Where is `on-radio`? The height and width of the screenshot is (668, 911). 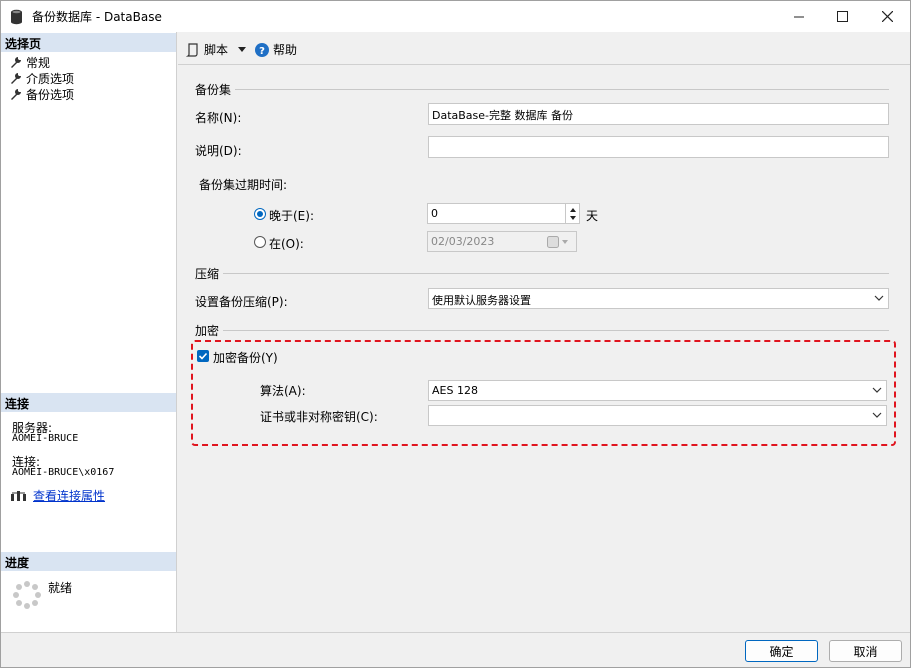 on-radio is located at coordinates (260, 242).